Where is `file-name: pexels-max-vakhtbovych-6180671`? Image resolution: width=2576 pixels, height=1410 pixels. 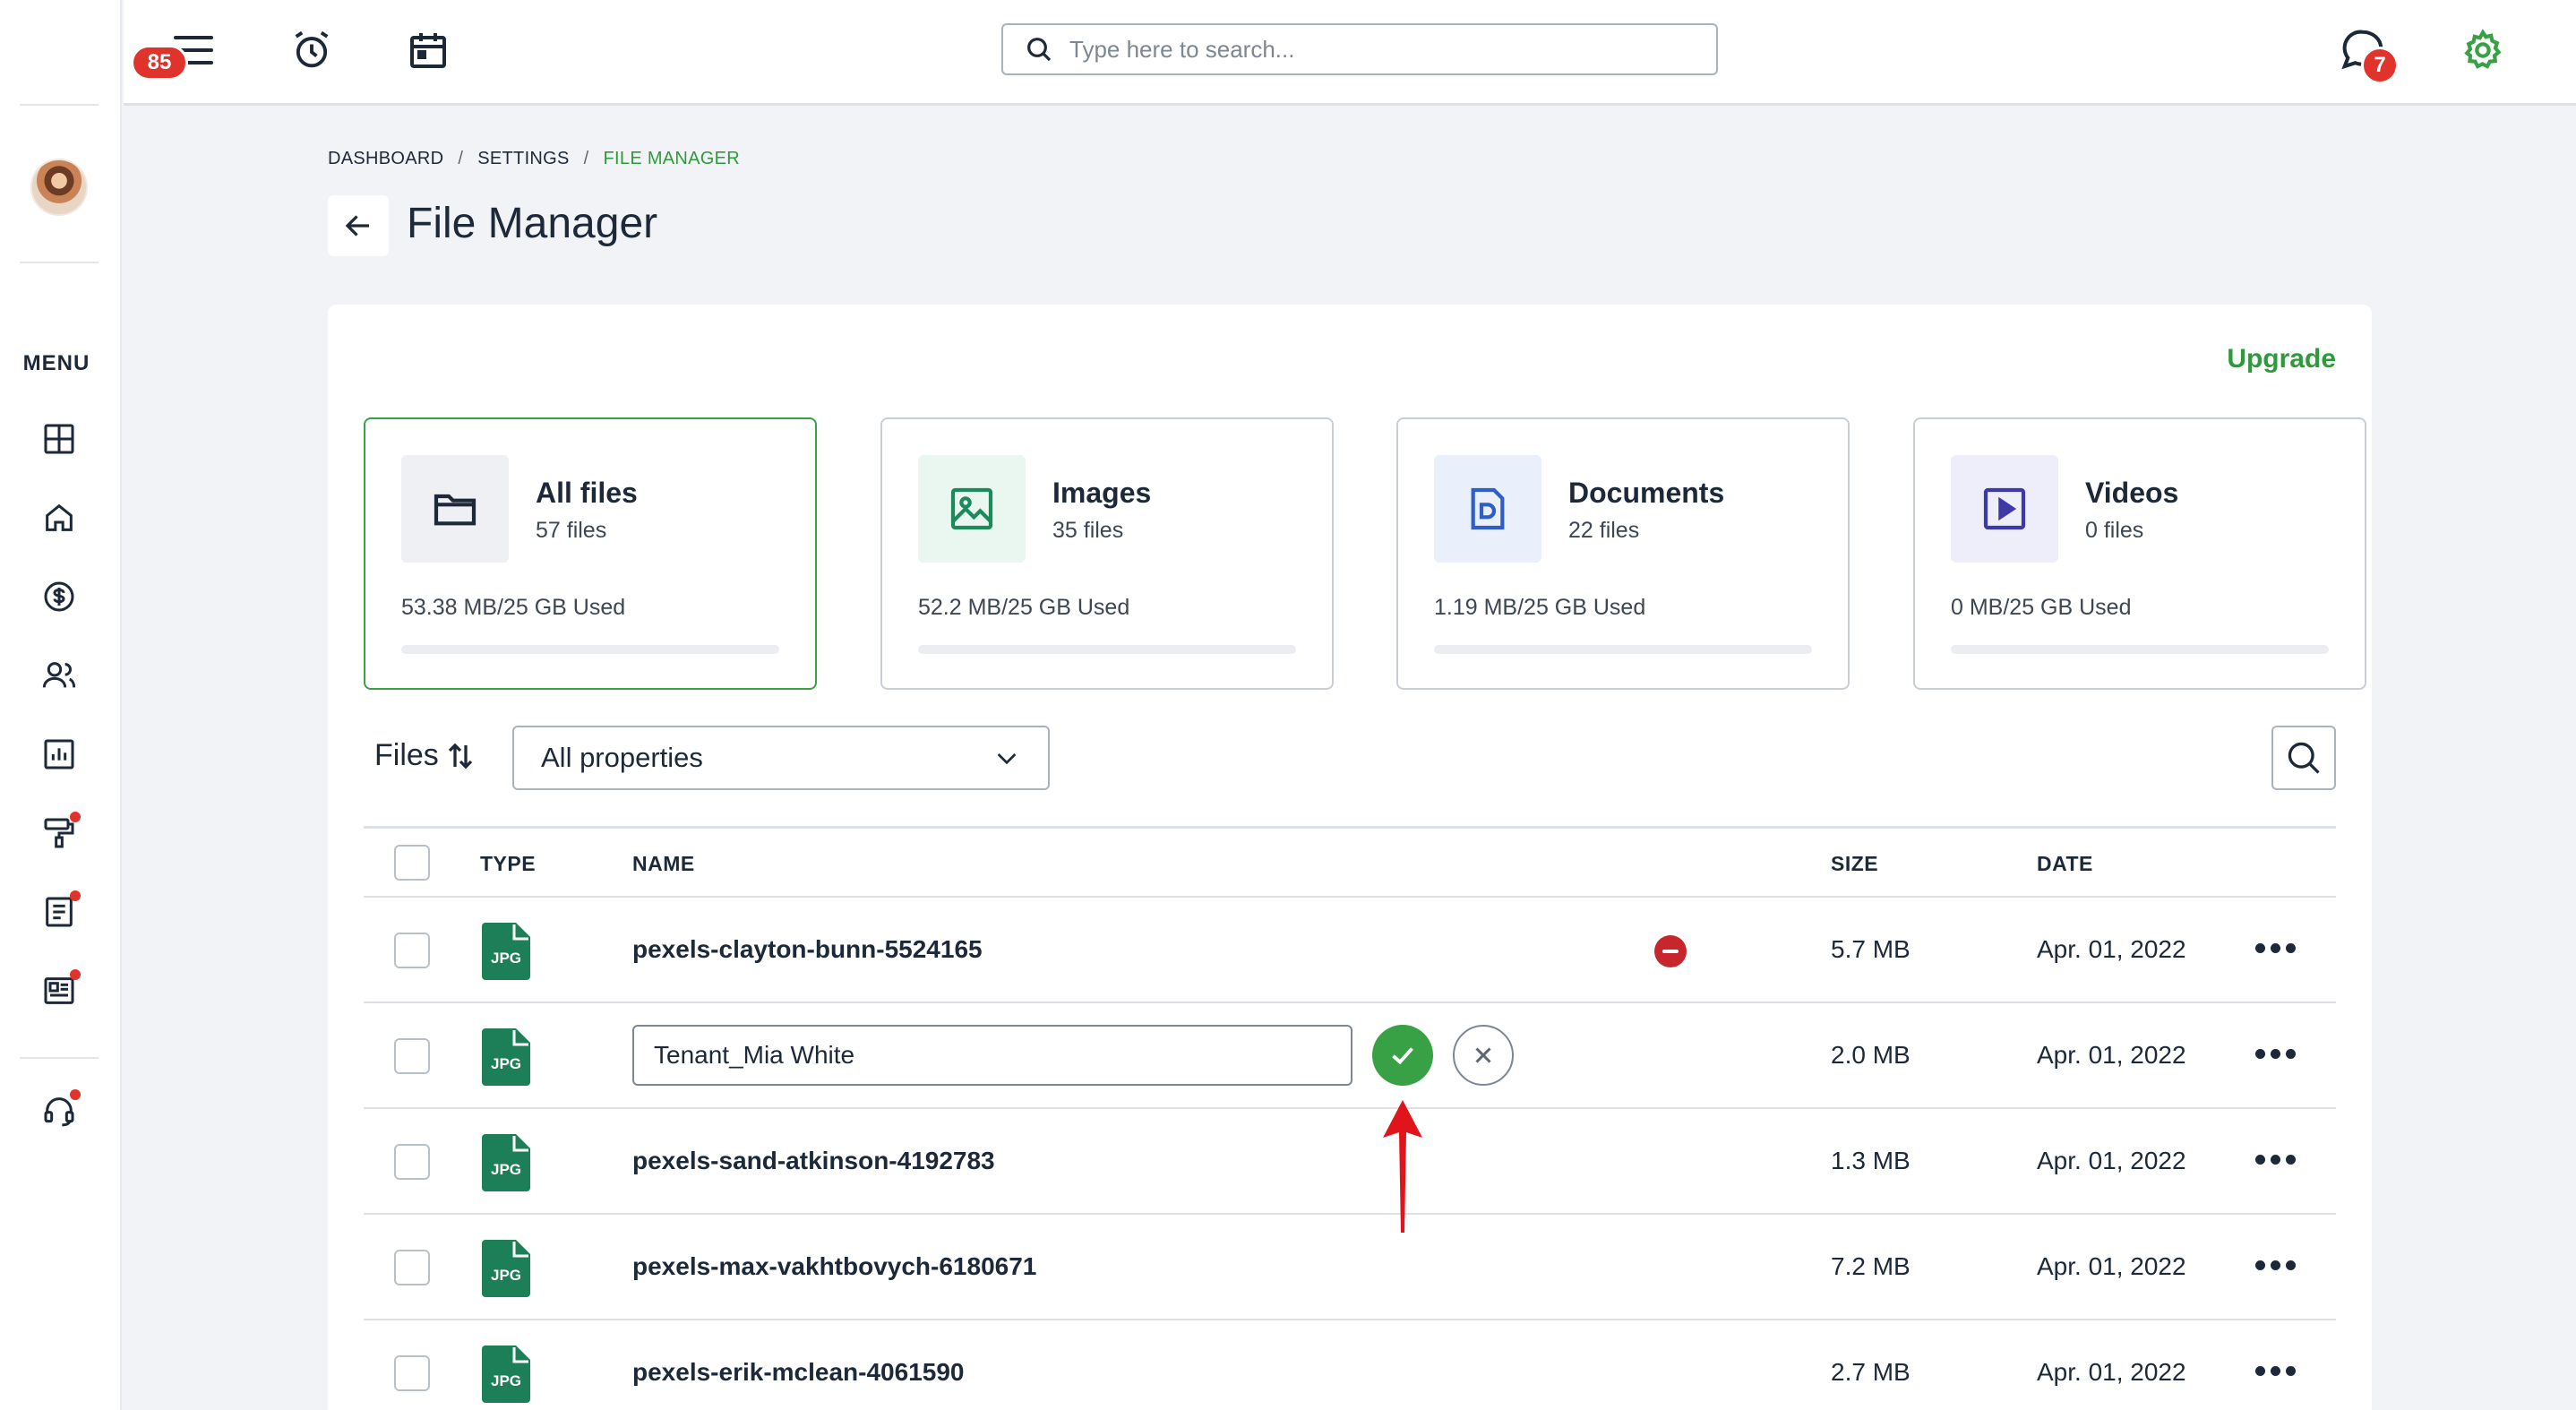
file-name: pexels-max-vakhtbovych-6180671 is located at coordinates (834, 1266).